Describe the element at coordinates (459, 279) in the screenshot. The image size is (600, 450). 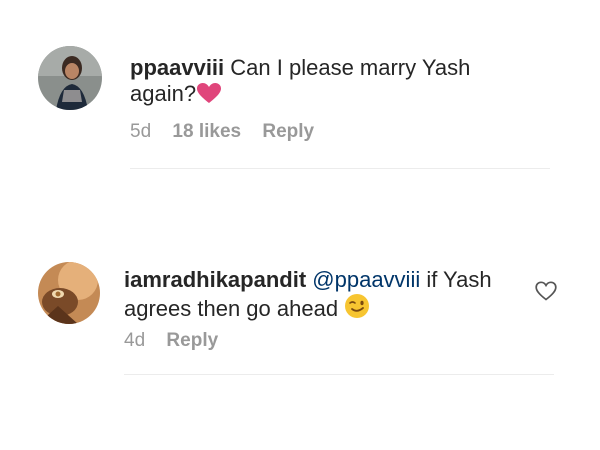
I see `comment-text-line1: if Yash` at that location.